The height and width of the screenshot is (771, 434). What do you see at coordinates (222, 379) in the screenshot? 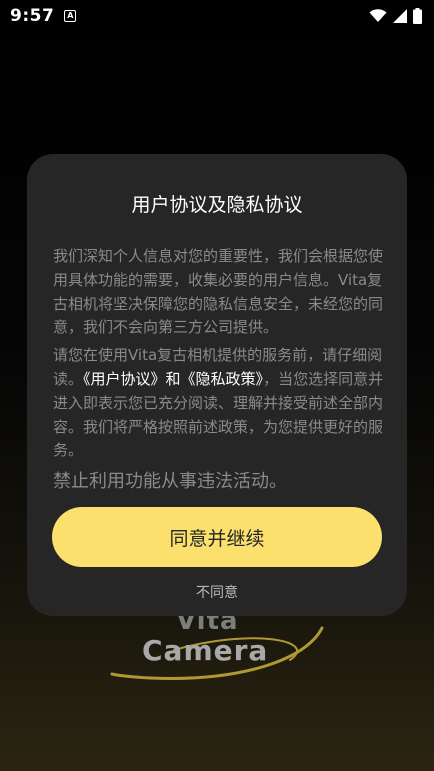
I see `privacy-policy-link: 《隐私政策》` at bounding box center [222, 379].